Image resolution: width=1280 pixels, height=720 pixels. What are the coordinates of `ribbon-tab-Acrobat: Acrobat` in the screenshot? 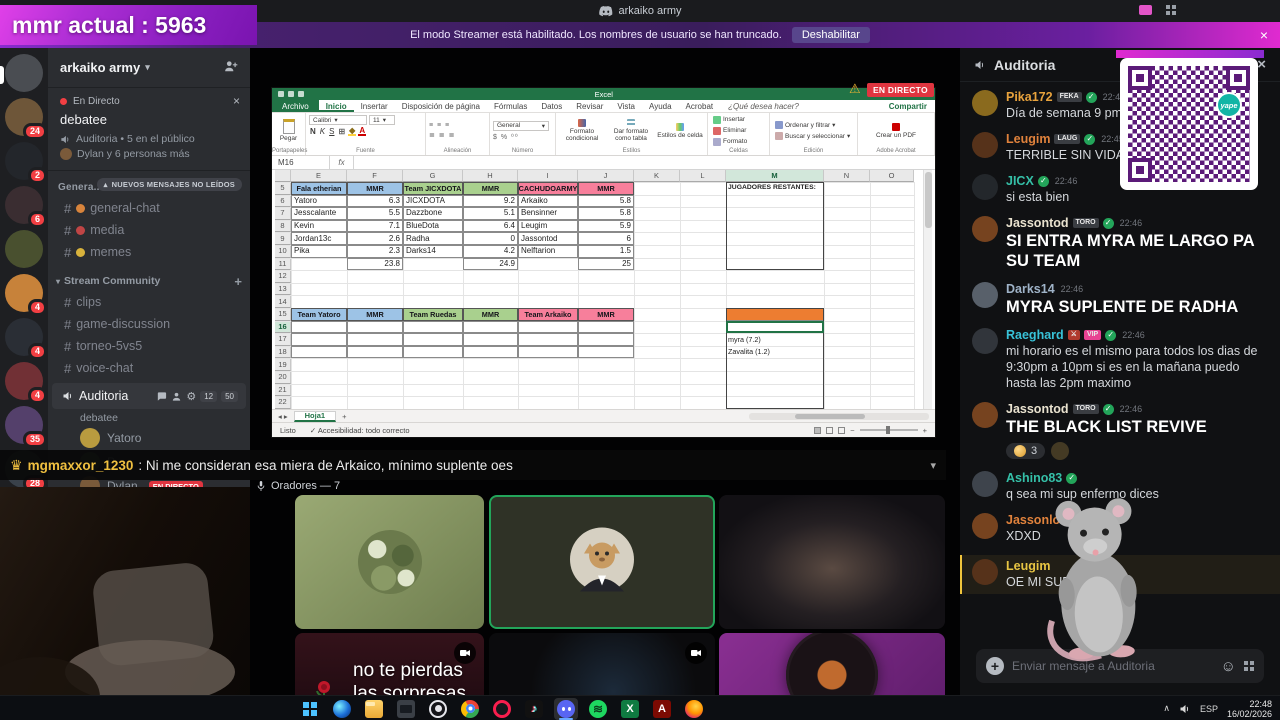 It's located at (700, 106).